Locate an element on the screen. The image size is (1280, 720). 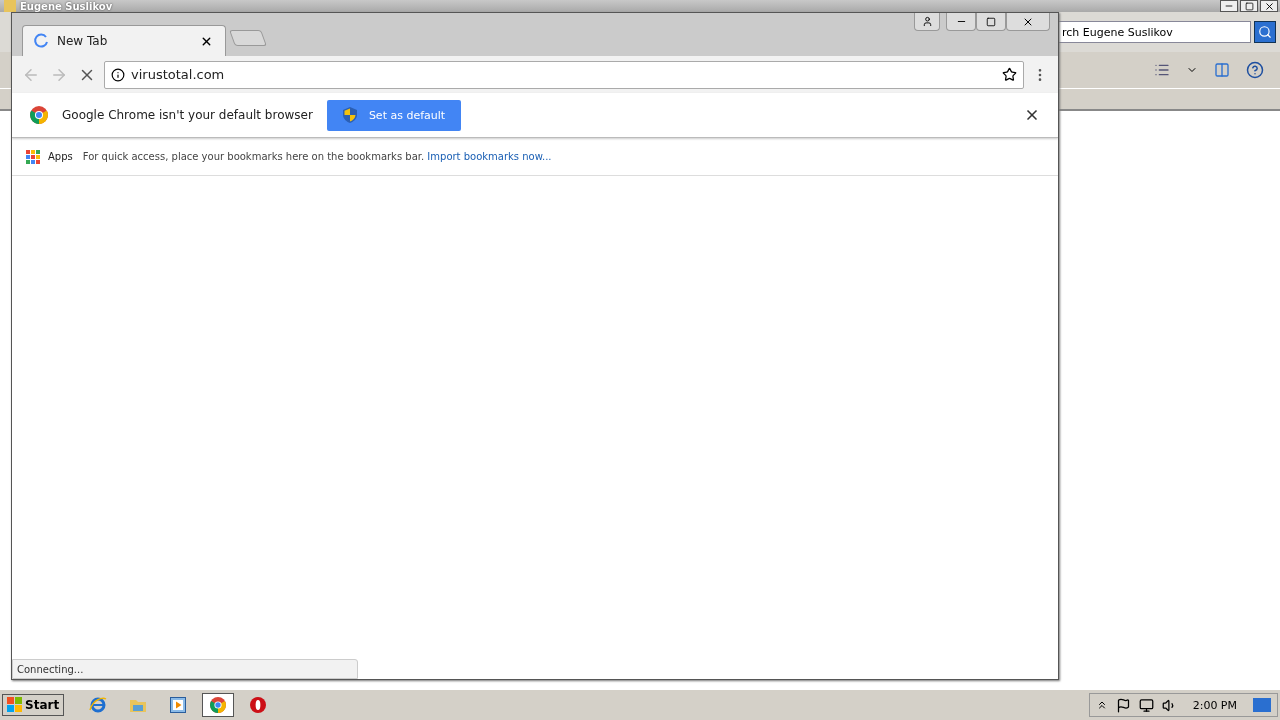
shield-icon is located at coordinates (349, 115).